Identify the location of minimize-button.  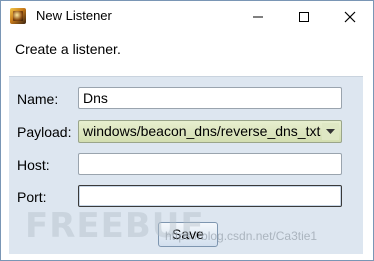
(258, 16).